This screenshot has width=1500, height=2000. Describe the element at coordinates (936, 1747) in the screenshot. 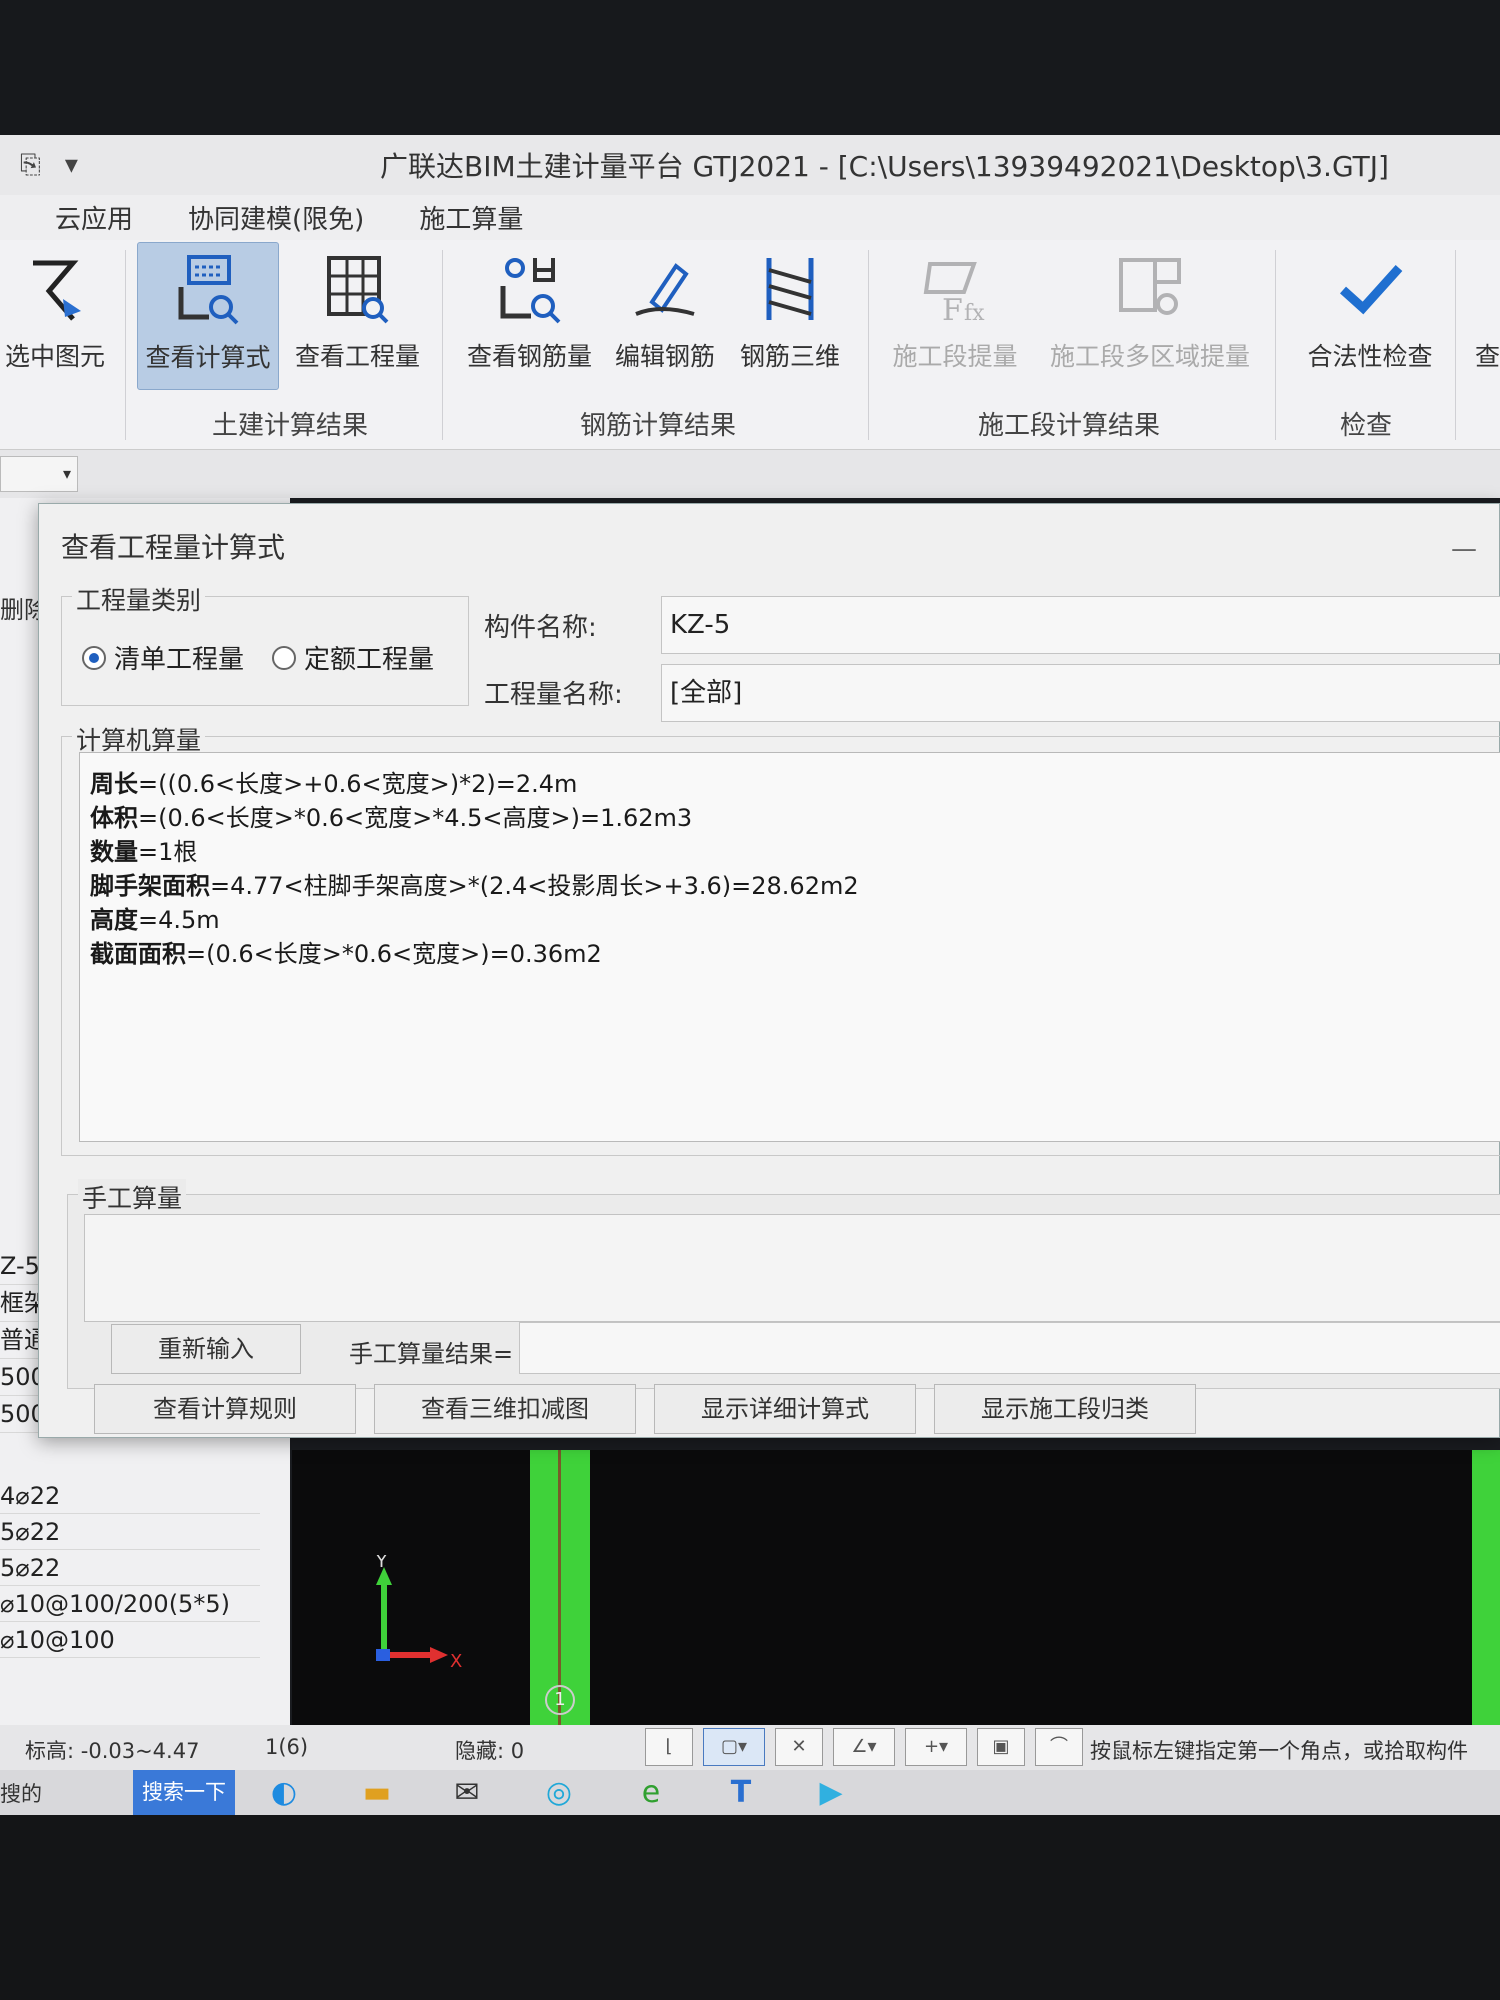

I see `offset-icon: +▾` at that location.